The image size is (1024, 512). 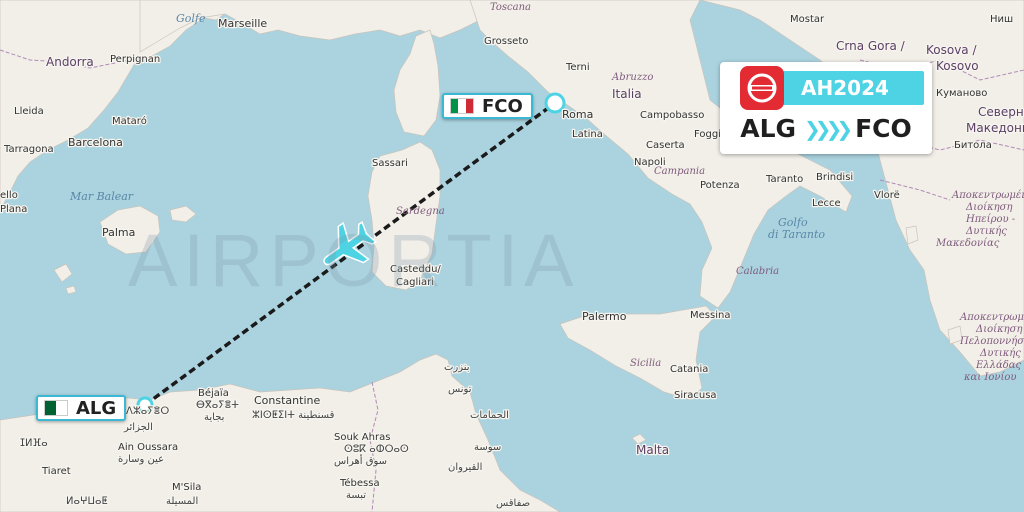 What do you see at coordinates (577, 114) in the screenshot?
I see `label-roma: Roma` at bounding box center [577, 114].